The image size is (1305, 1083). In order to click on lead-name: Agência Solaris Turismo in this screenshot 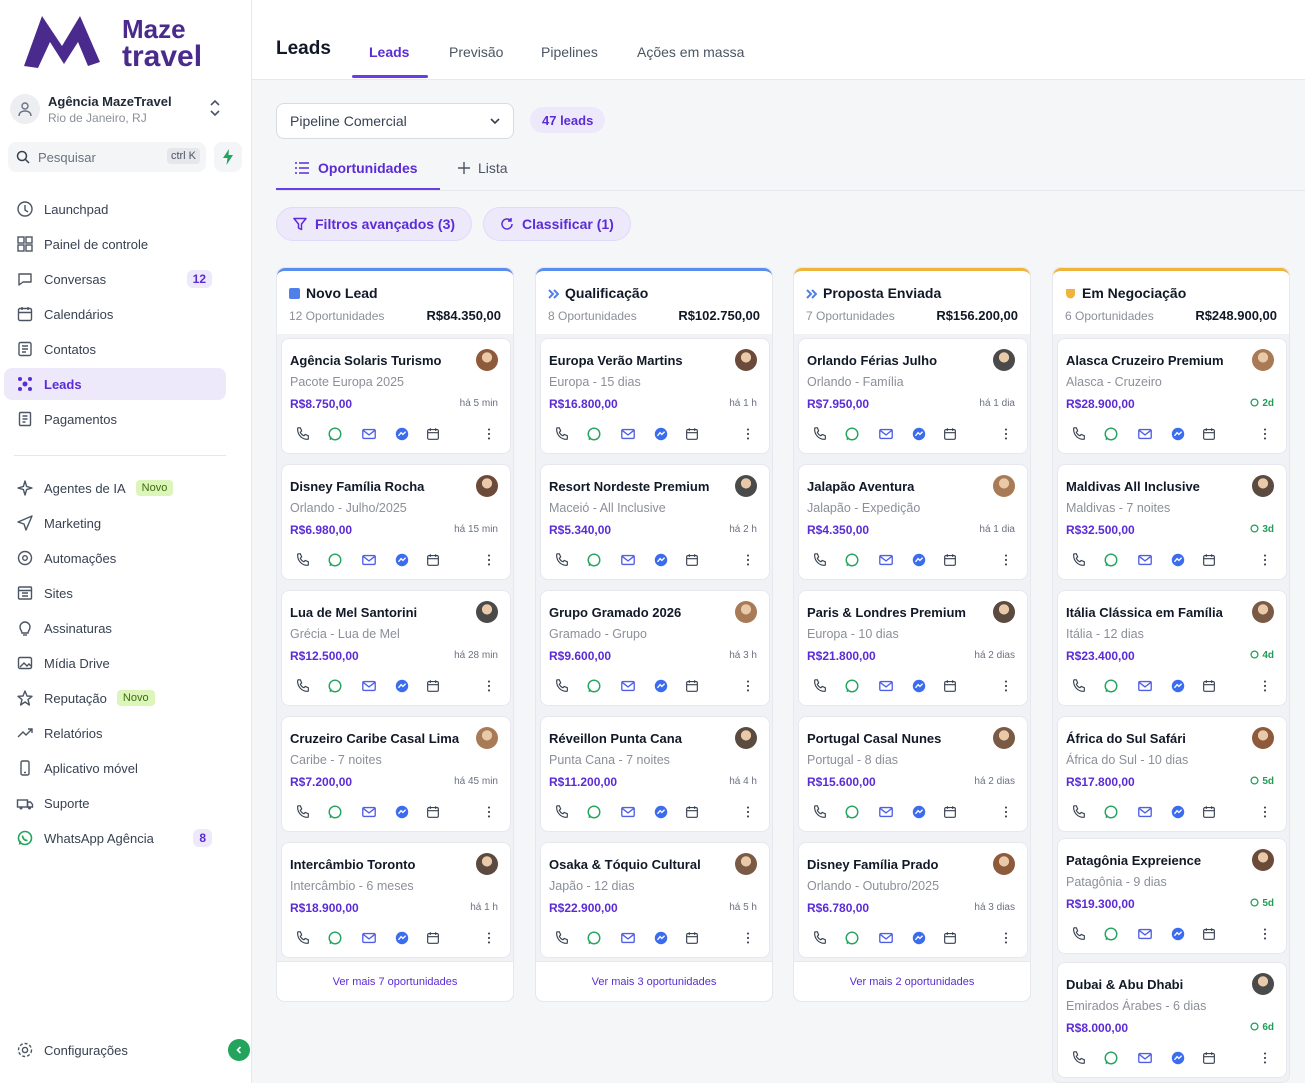, I will do `click(365, 360)`.